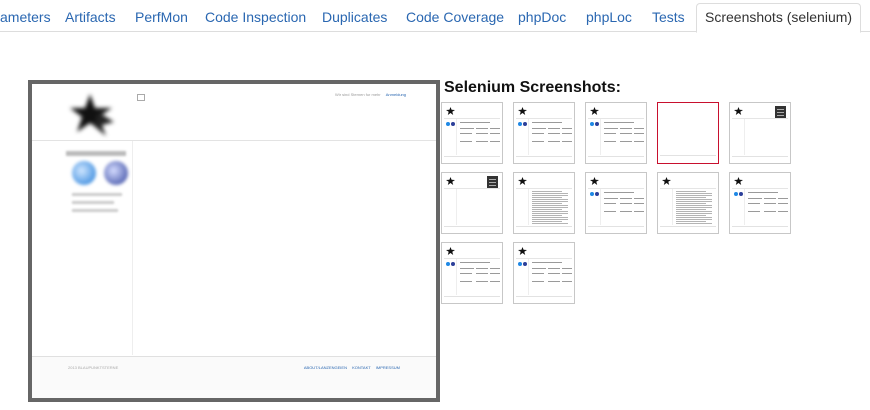 The height and width of the screenshot is (410, 870). What do you see at coordinates (370, 94) in the screenshot?
I see `preview-top-nav: Wir sind Sternen fur mehr Anmeldung` at bounding box center [370, 94].